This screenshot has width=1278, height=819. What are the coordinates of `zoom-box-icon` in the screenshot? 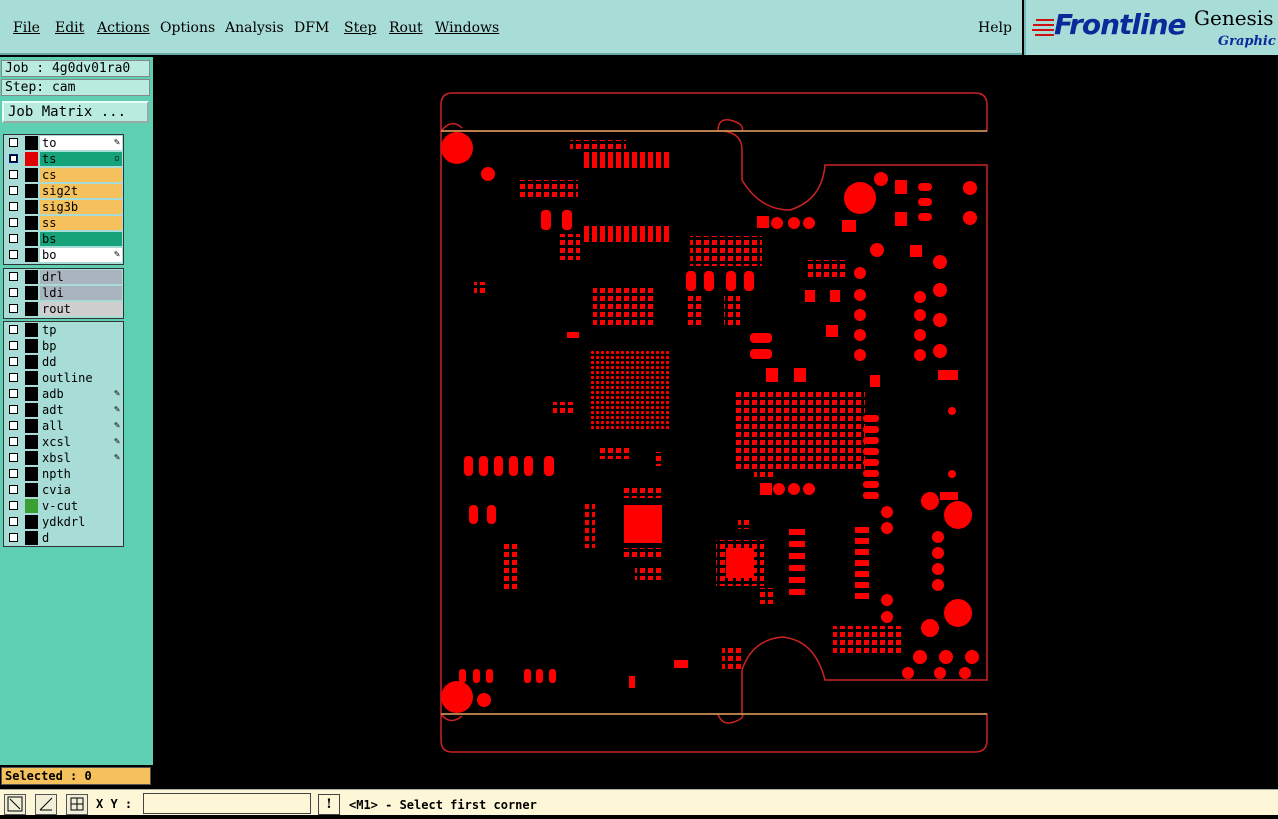 It's located at (15, 804).